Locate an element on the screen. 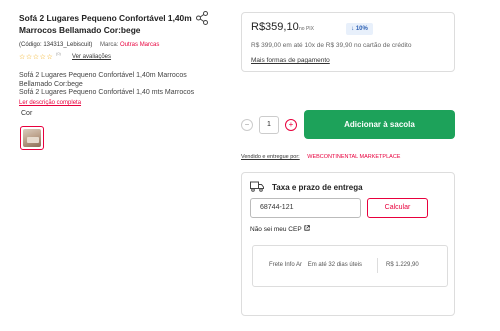 The height and width of the screenshot is (331, 500). rating-stars: ☆☆☆☆☆ is located at coordinates (36, 57).